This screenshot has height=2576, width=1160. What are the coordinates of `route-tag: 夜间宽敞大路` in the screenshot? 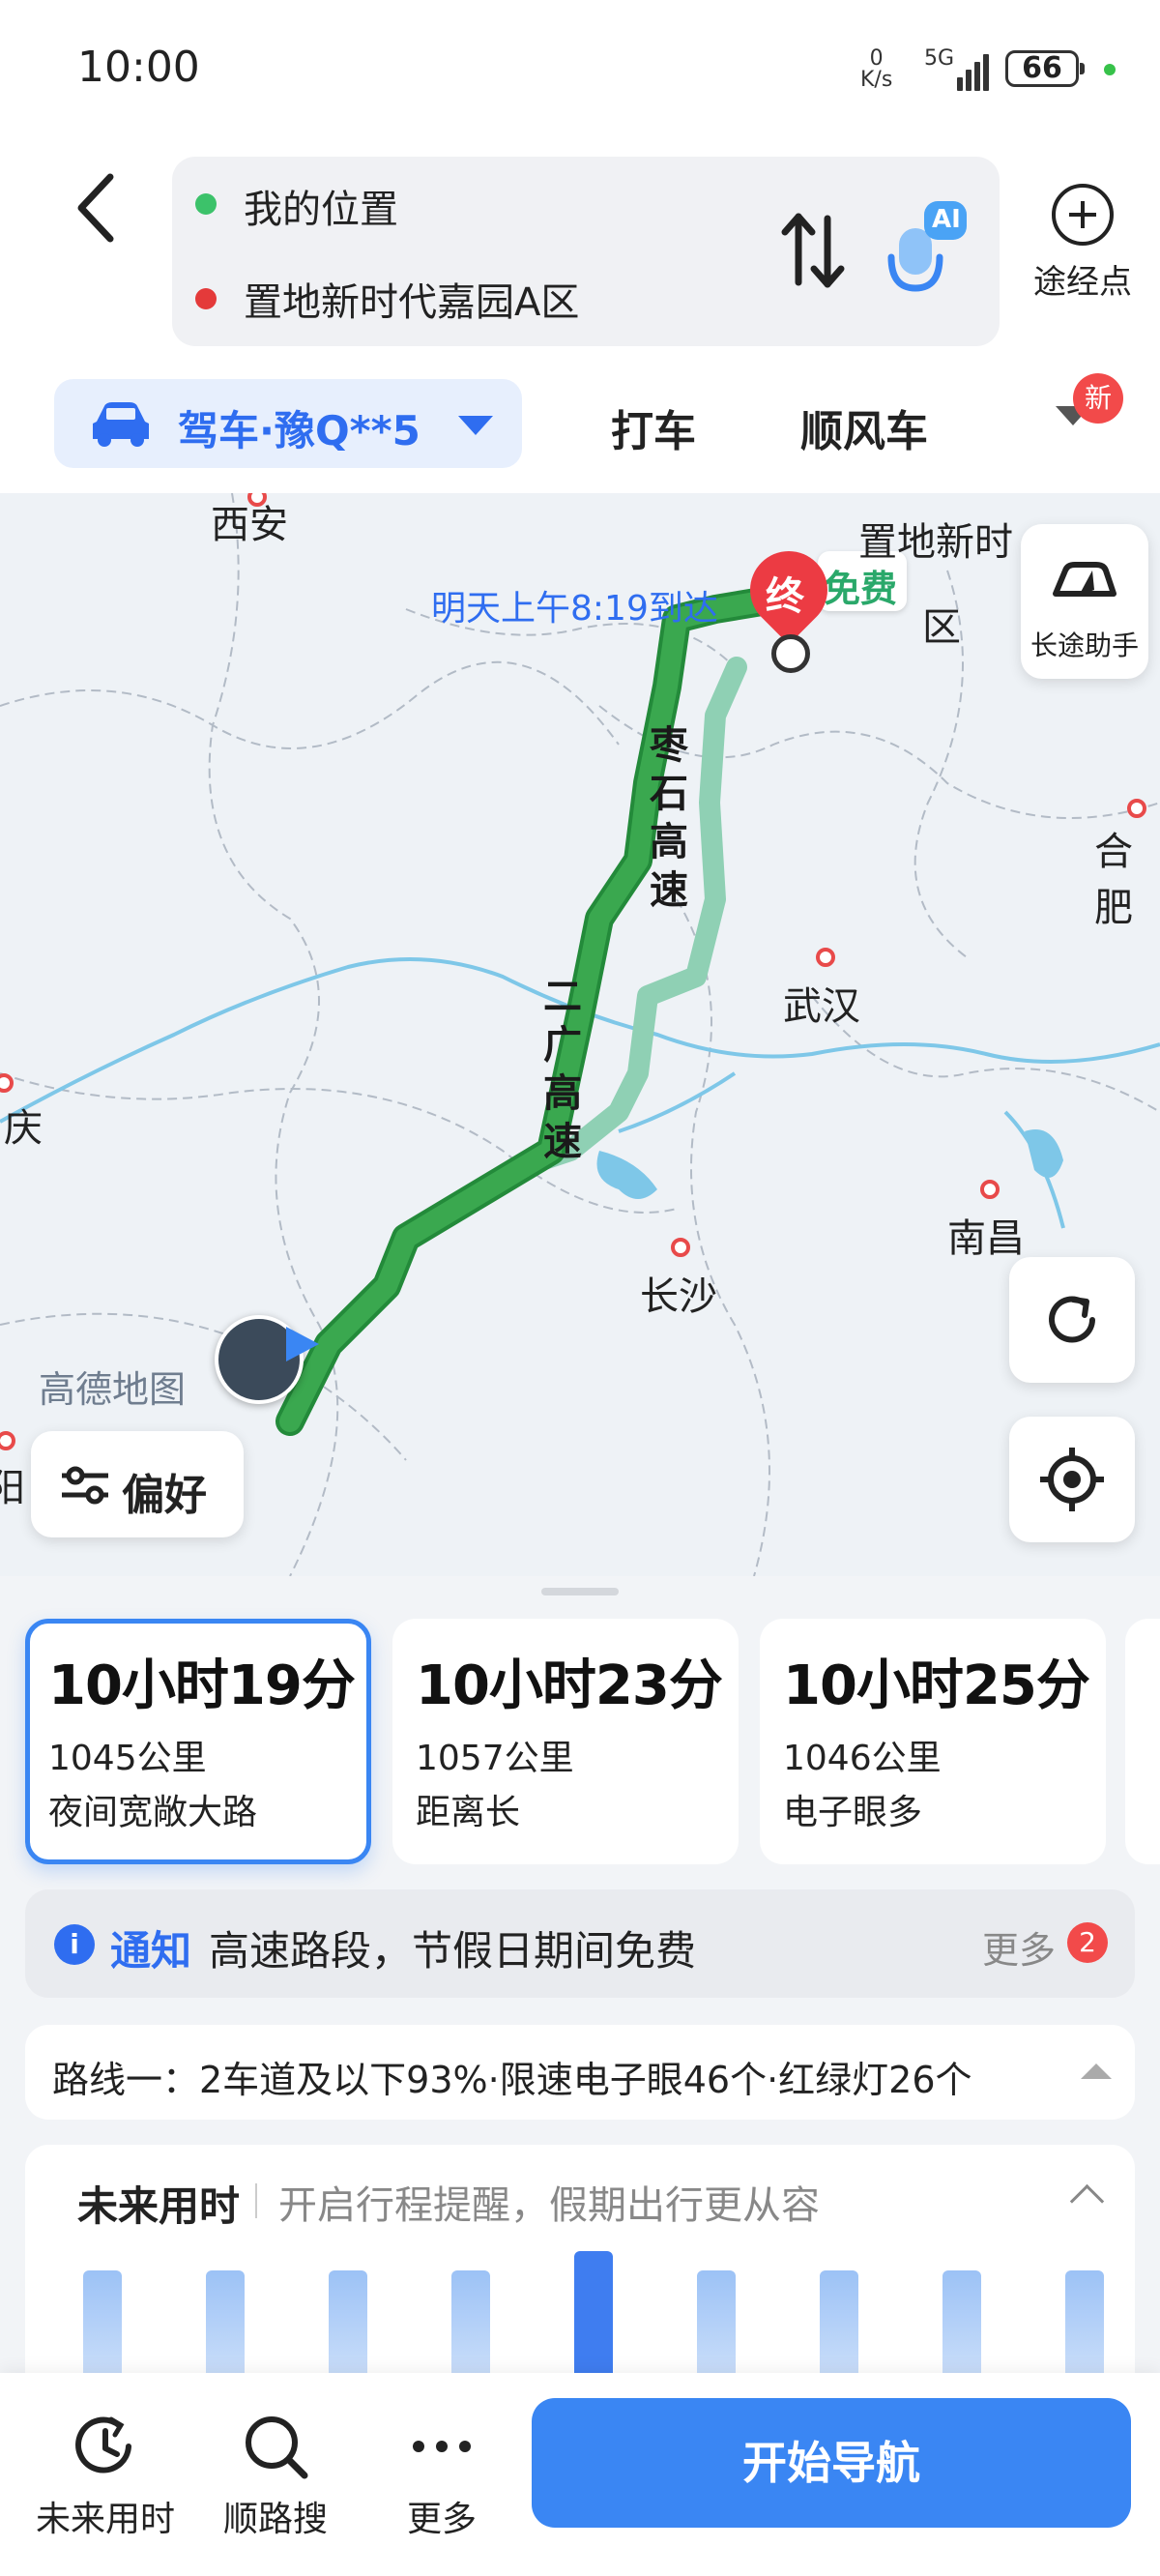 It's located at (153, 1812).